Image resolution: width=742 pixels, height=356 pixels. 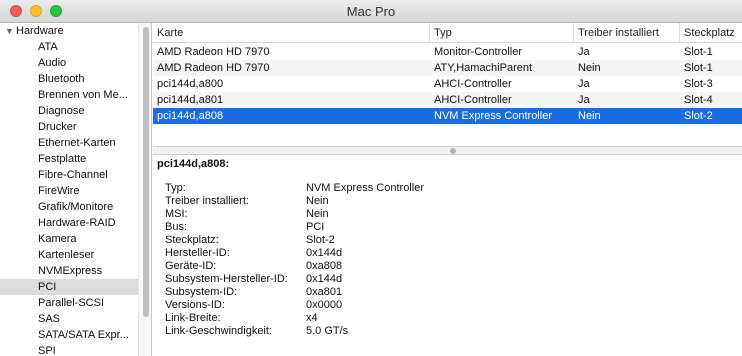 I want to click on cell-card: pci144d,a800, so click(x=190, y=84).